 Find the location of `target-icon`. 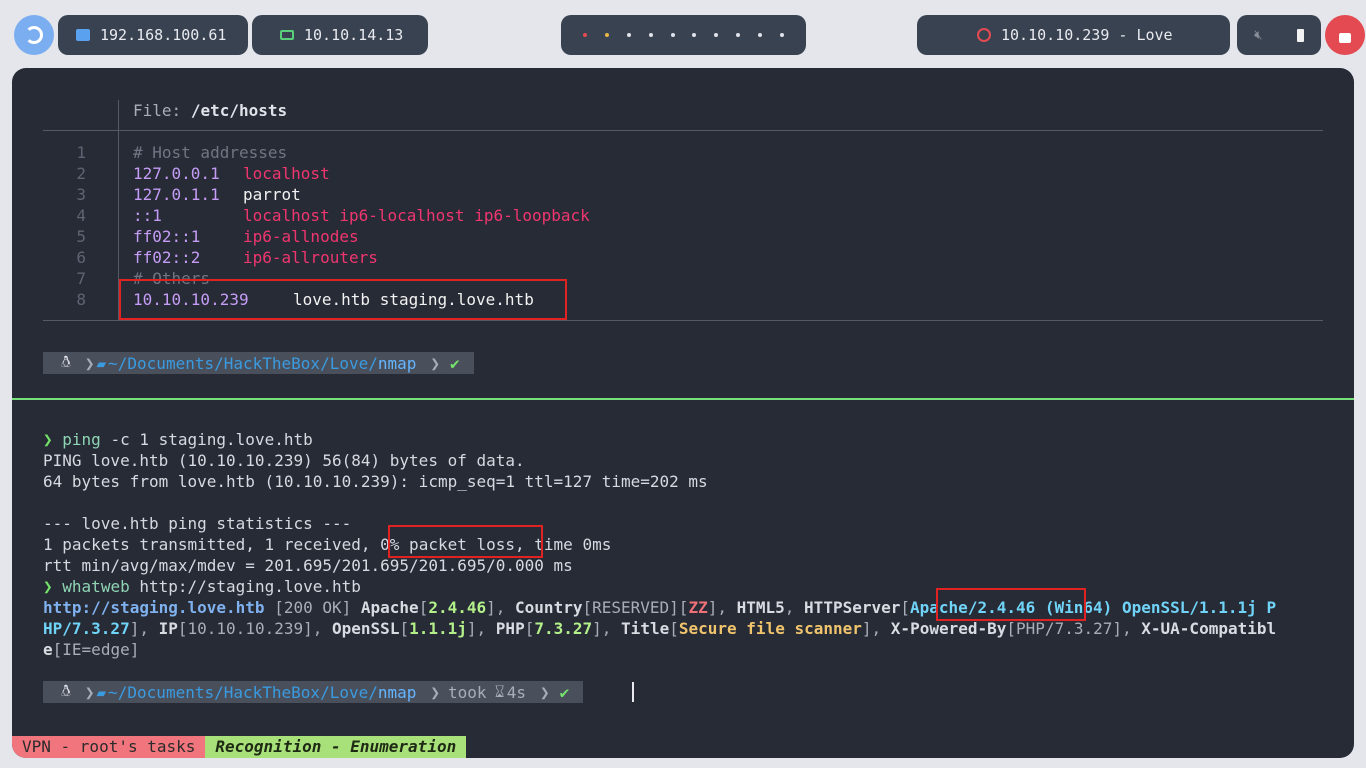

target-icon is located at coordinates (984, 35).